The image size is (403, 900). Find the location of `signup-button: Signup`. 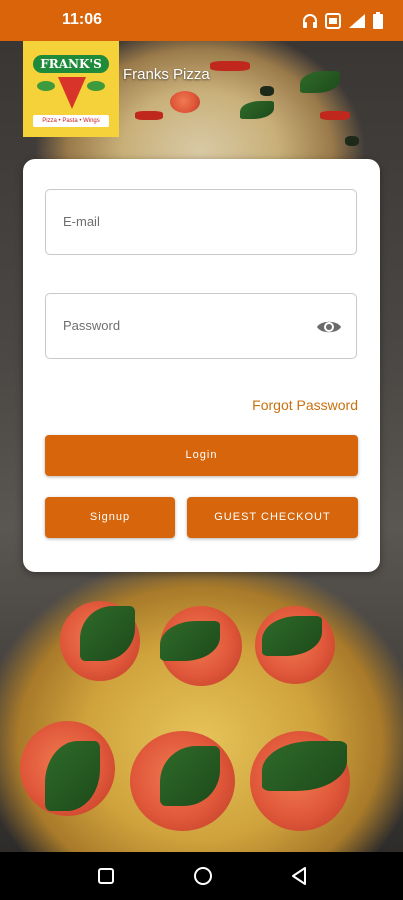

signup-button: Signup is located at coordinates (110, 517).